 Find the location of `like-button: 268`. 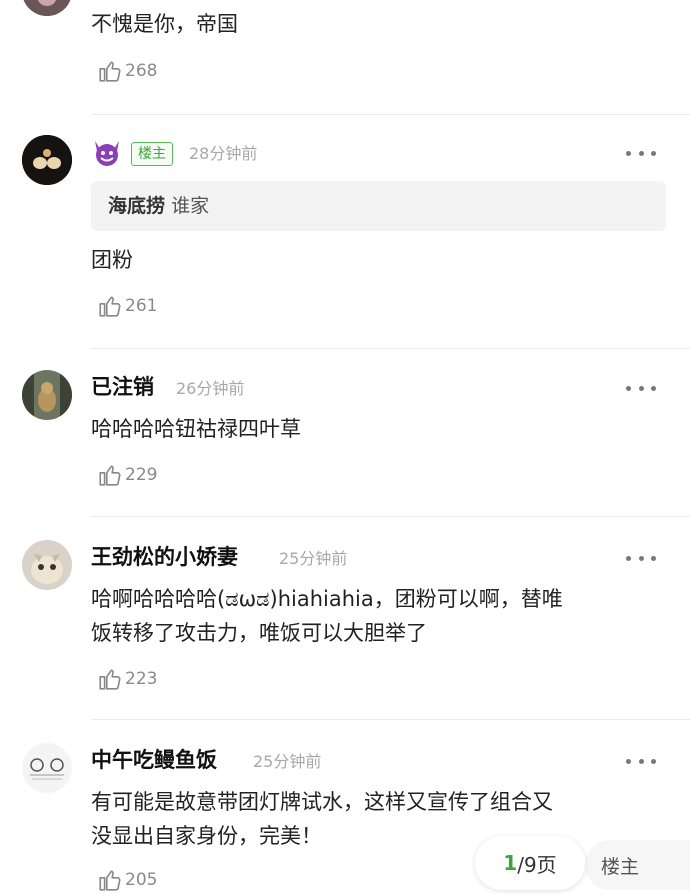

like-button: 268 is located at coordinates (127, 71).